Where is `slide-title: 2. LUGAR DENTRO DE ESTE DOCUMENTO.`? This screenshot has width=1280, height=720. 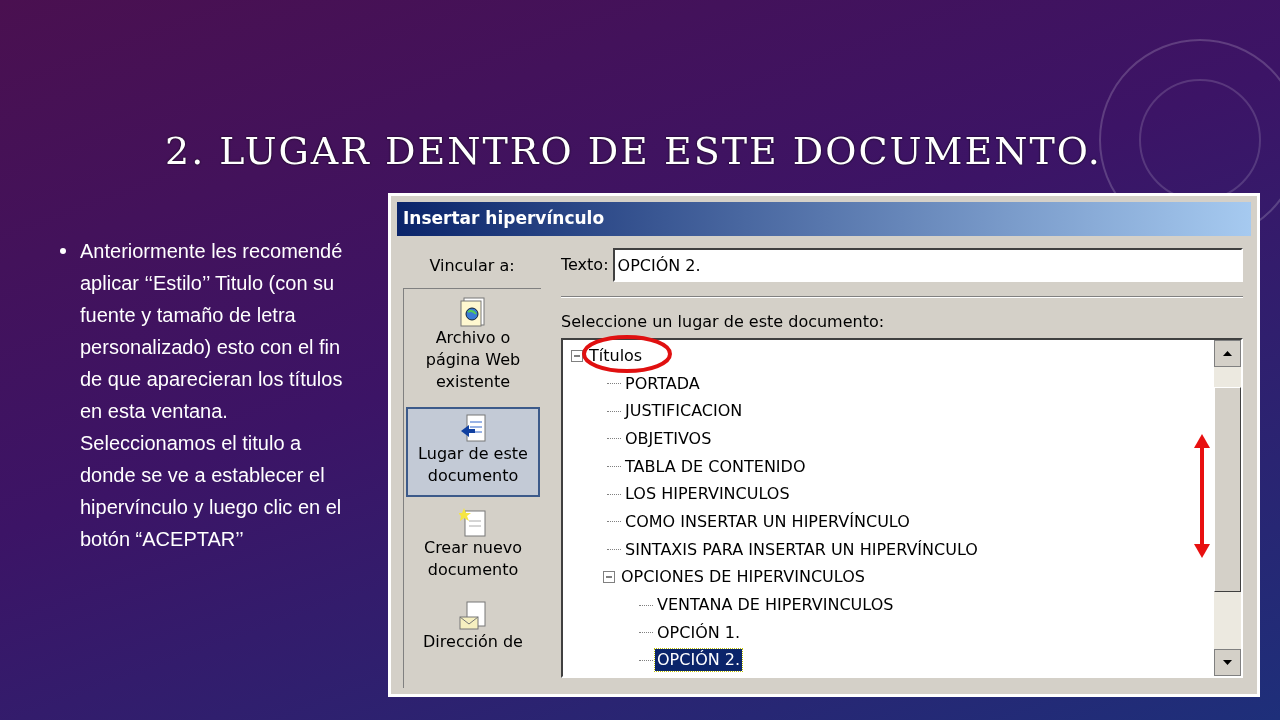 slide-title: 2. LUGAR DENTRO DE ESTE DOCUMENTO. is located at coordinates (633, 151).